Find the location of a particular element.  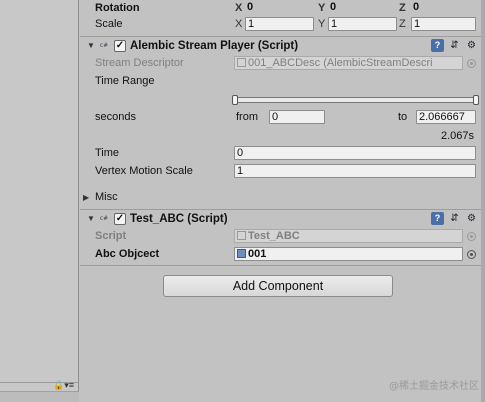

panel-footer is located at coordinates (39, 396).